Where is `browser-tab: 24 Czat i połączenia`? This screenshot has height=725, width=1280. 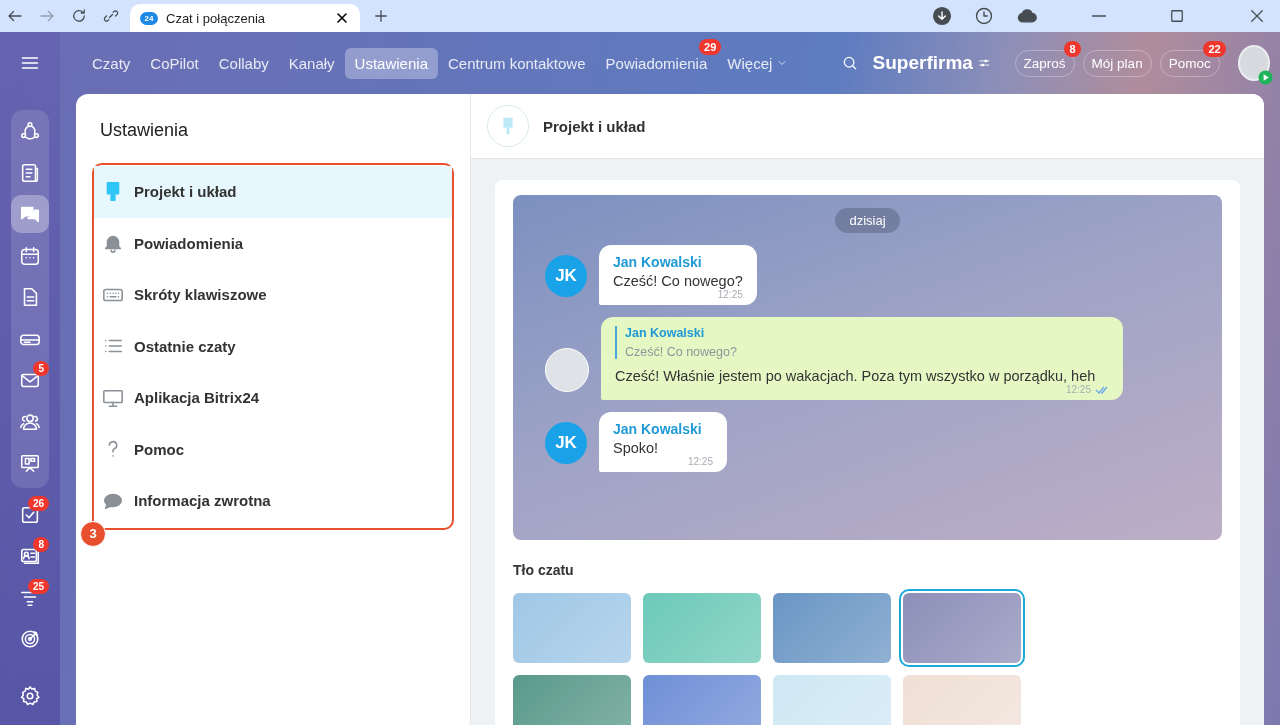 browser-tab: 24 Czat i połączenia is located at coordinates (245, 18).